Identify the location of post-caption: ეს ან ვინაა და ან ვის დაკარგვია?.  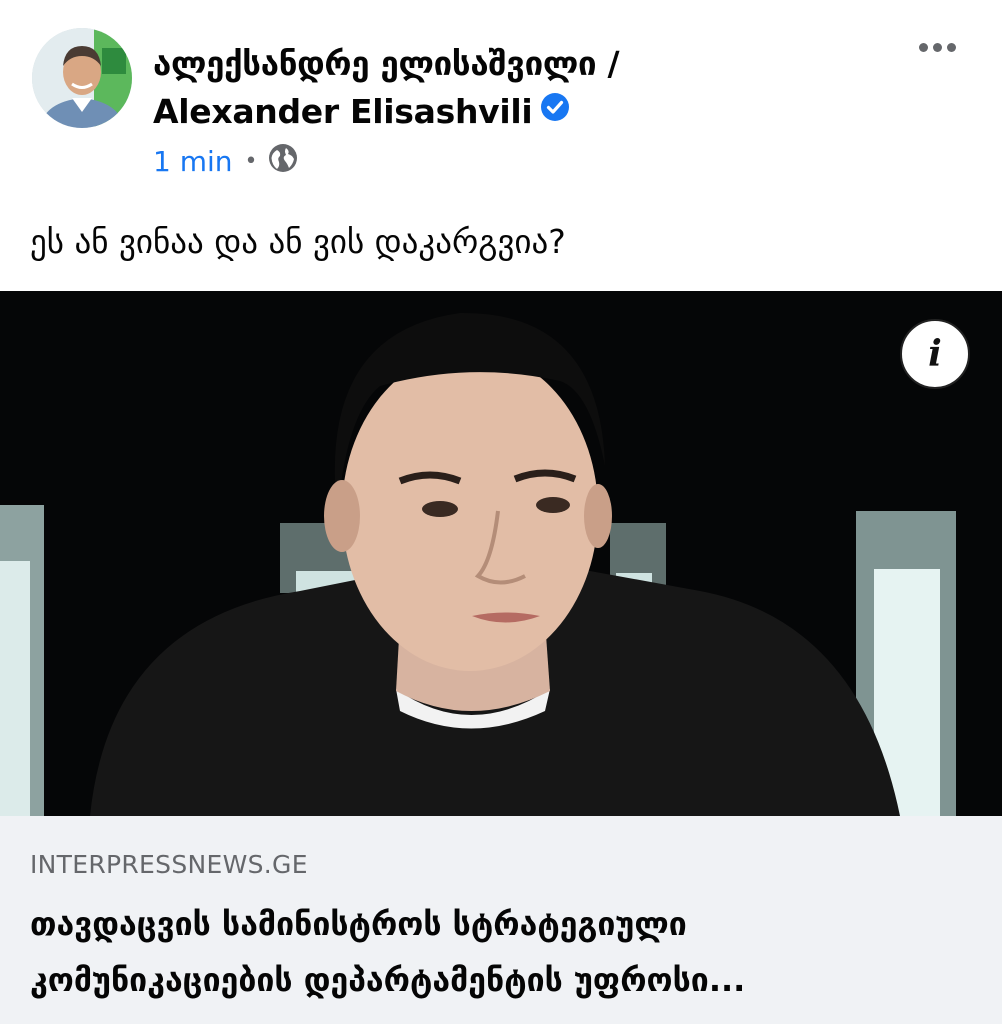
(298, 241).